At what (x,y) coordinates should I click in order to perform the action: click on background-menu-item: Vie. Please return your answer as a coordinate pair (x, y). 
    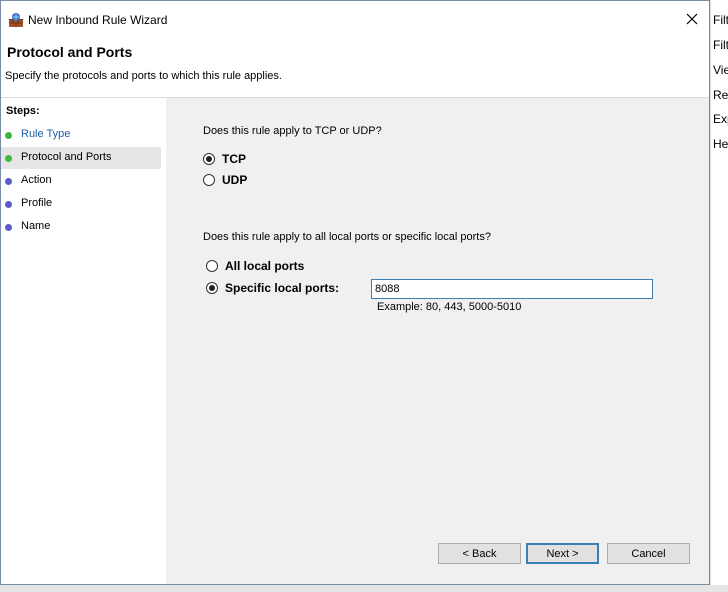
    Looking at the image, I should click on (720, 70).